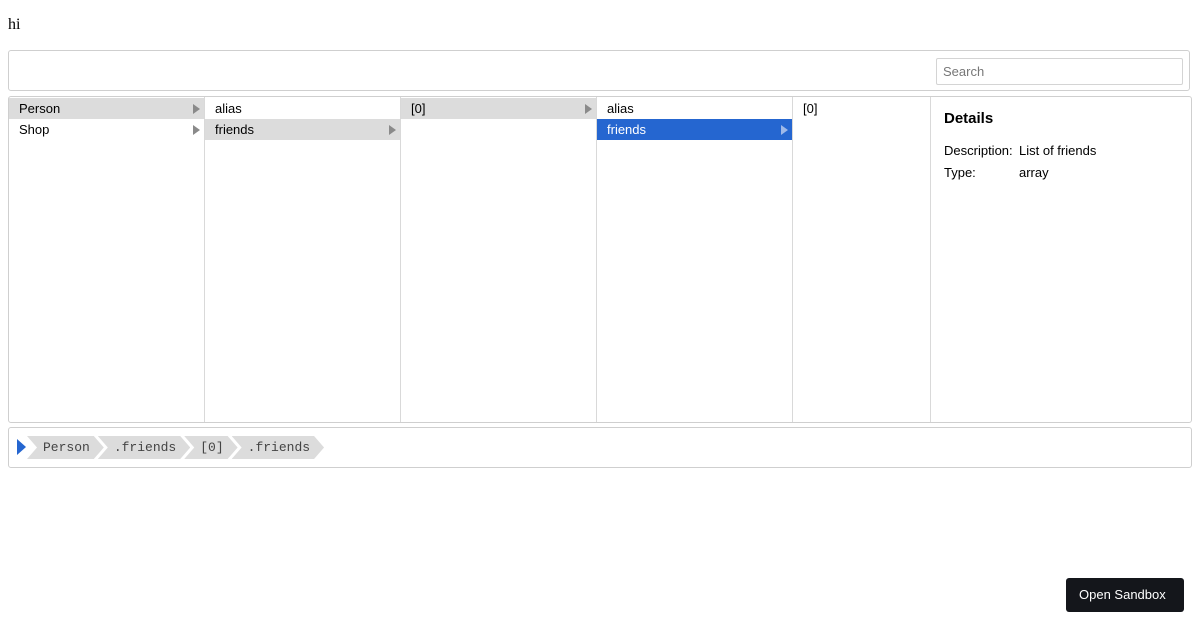 The height and width of the screenshot is (630, 1200). I want to click on column-1: Person Shop, so click(107, 259).